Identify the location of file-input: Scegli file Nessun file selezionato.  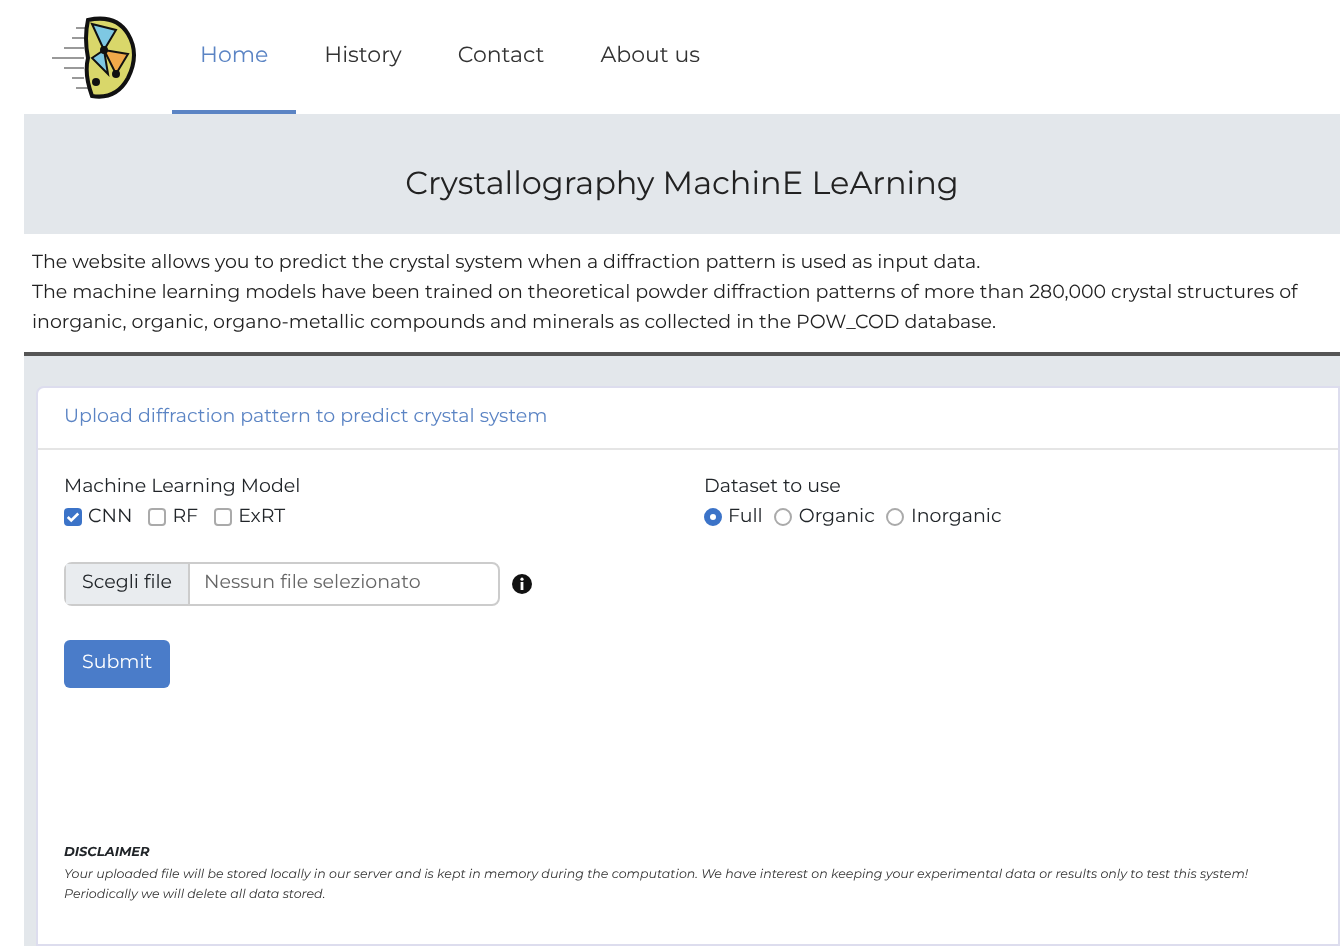
(282, 583).